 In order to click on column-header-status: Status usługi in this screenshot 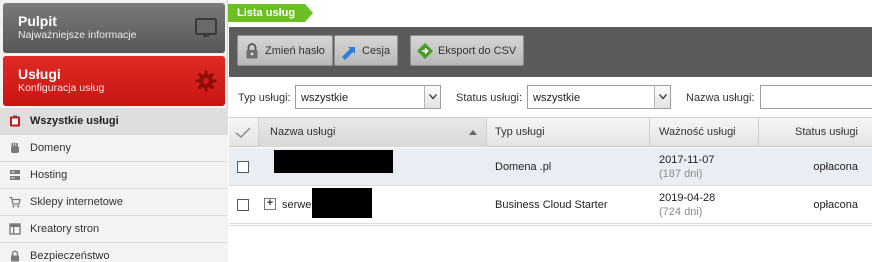, I will do `click(815, 132)`.